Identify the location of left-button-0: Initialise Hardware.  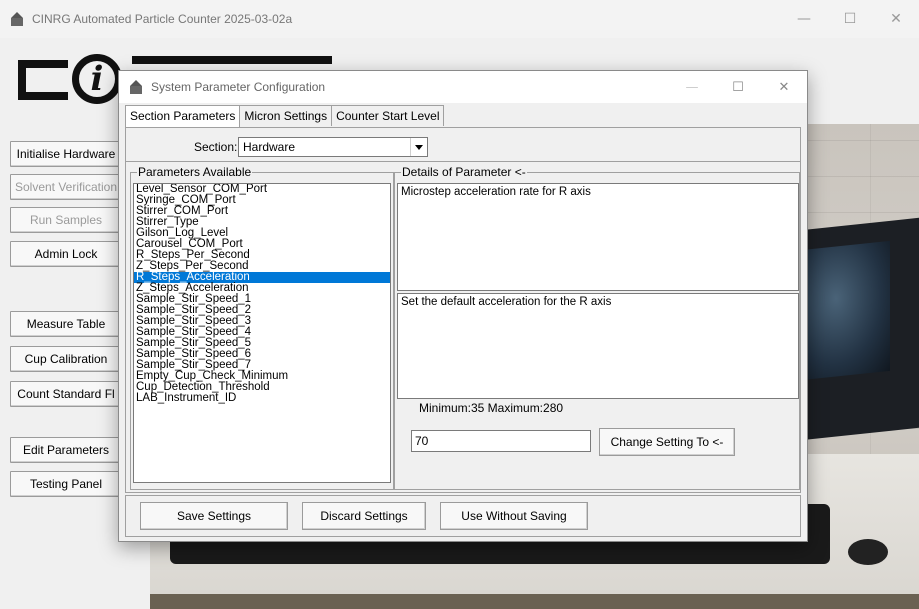
(66, 154).